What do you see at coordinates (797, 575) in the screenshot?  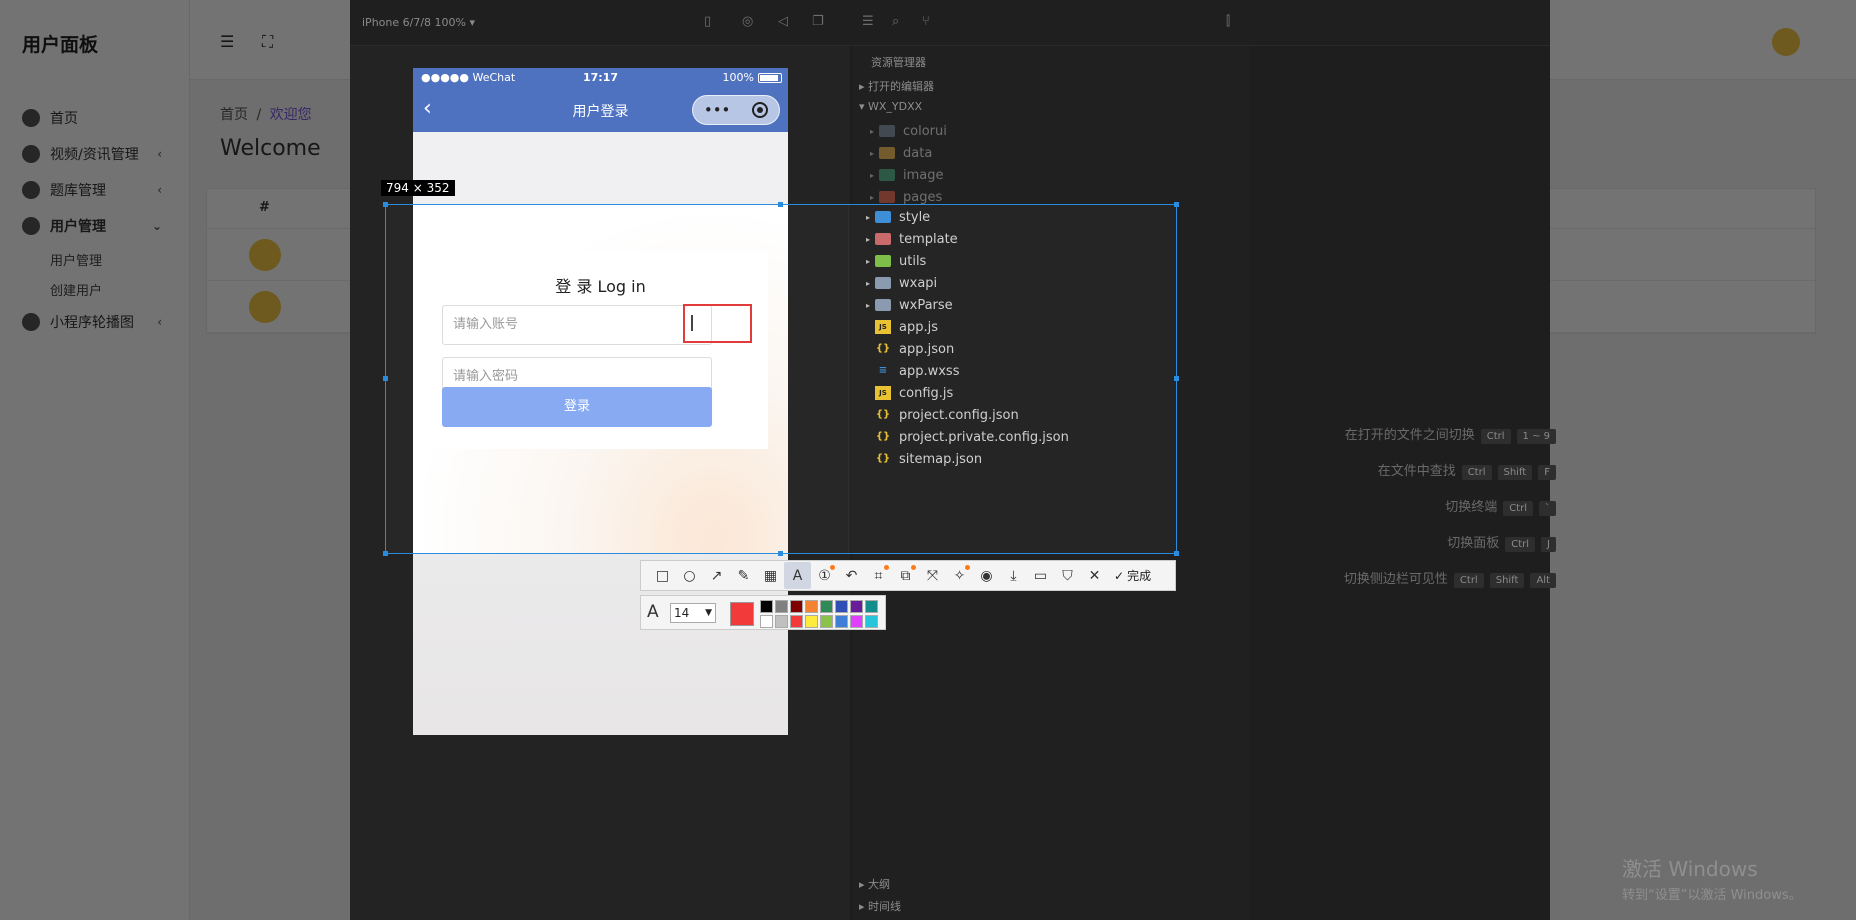 I see `text-tool-icon: A` at bounding box center [797, 575].